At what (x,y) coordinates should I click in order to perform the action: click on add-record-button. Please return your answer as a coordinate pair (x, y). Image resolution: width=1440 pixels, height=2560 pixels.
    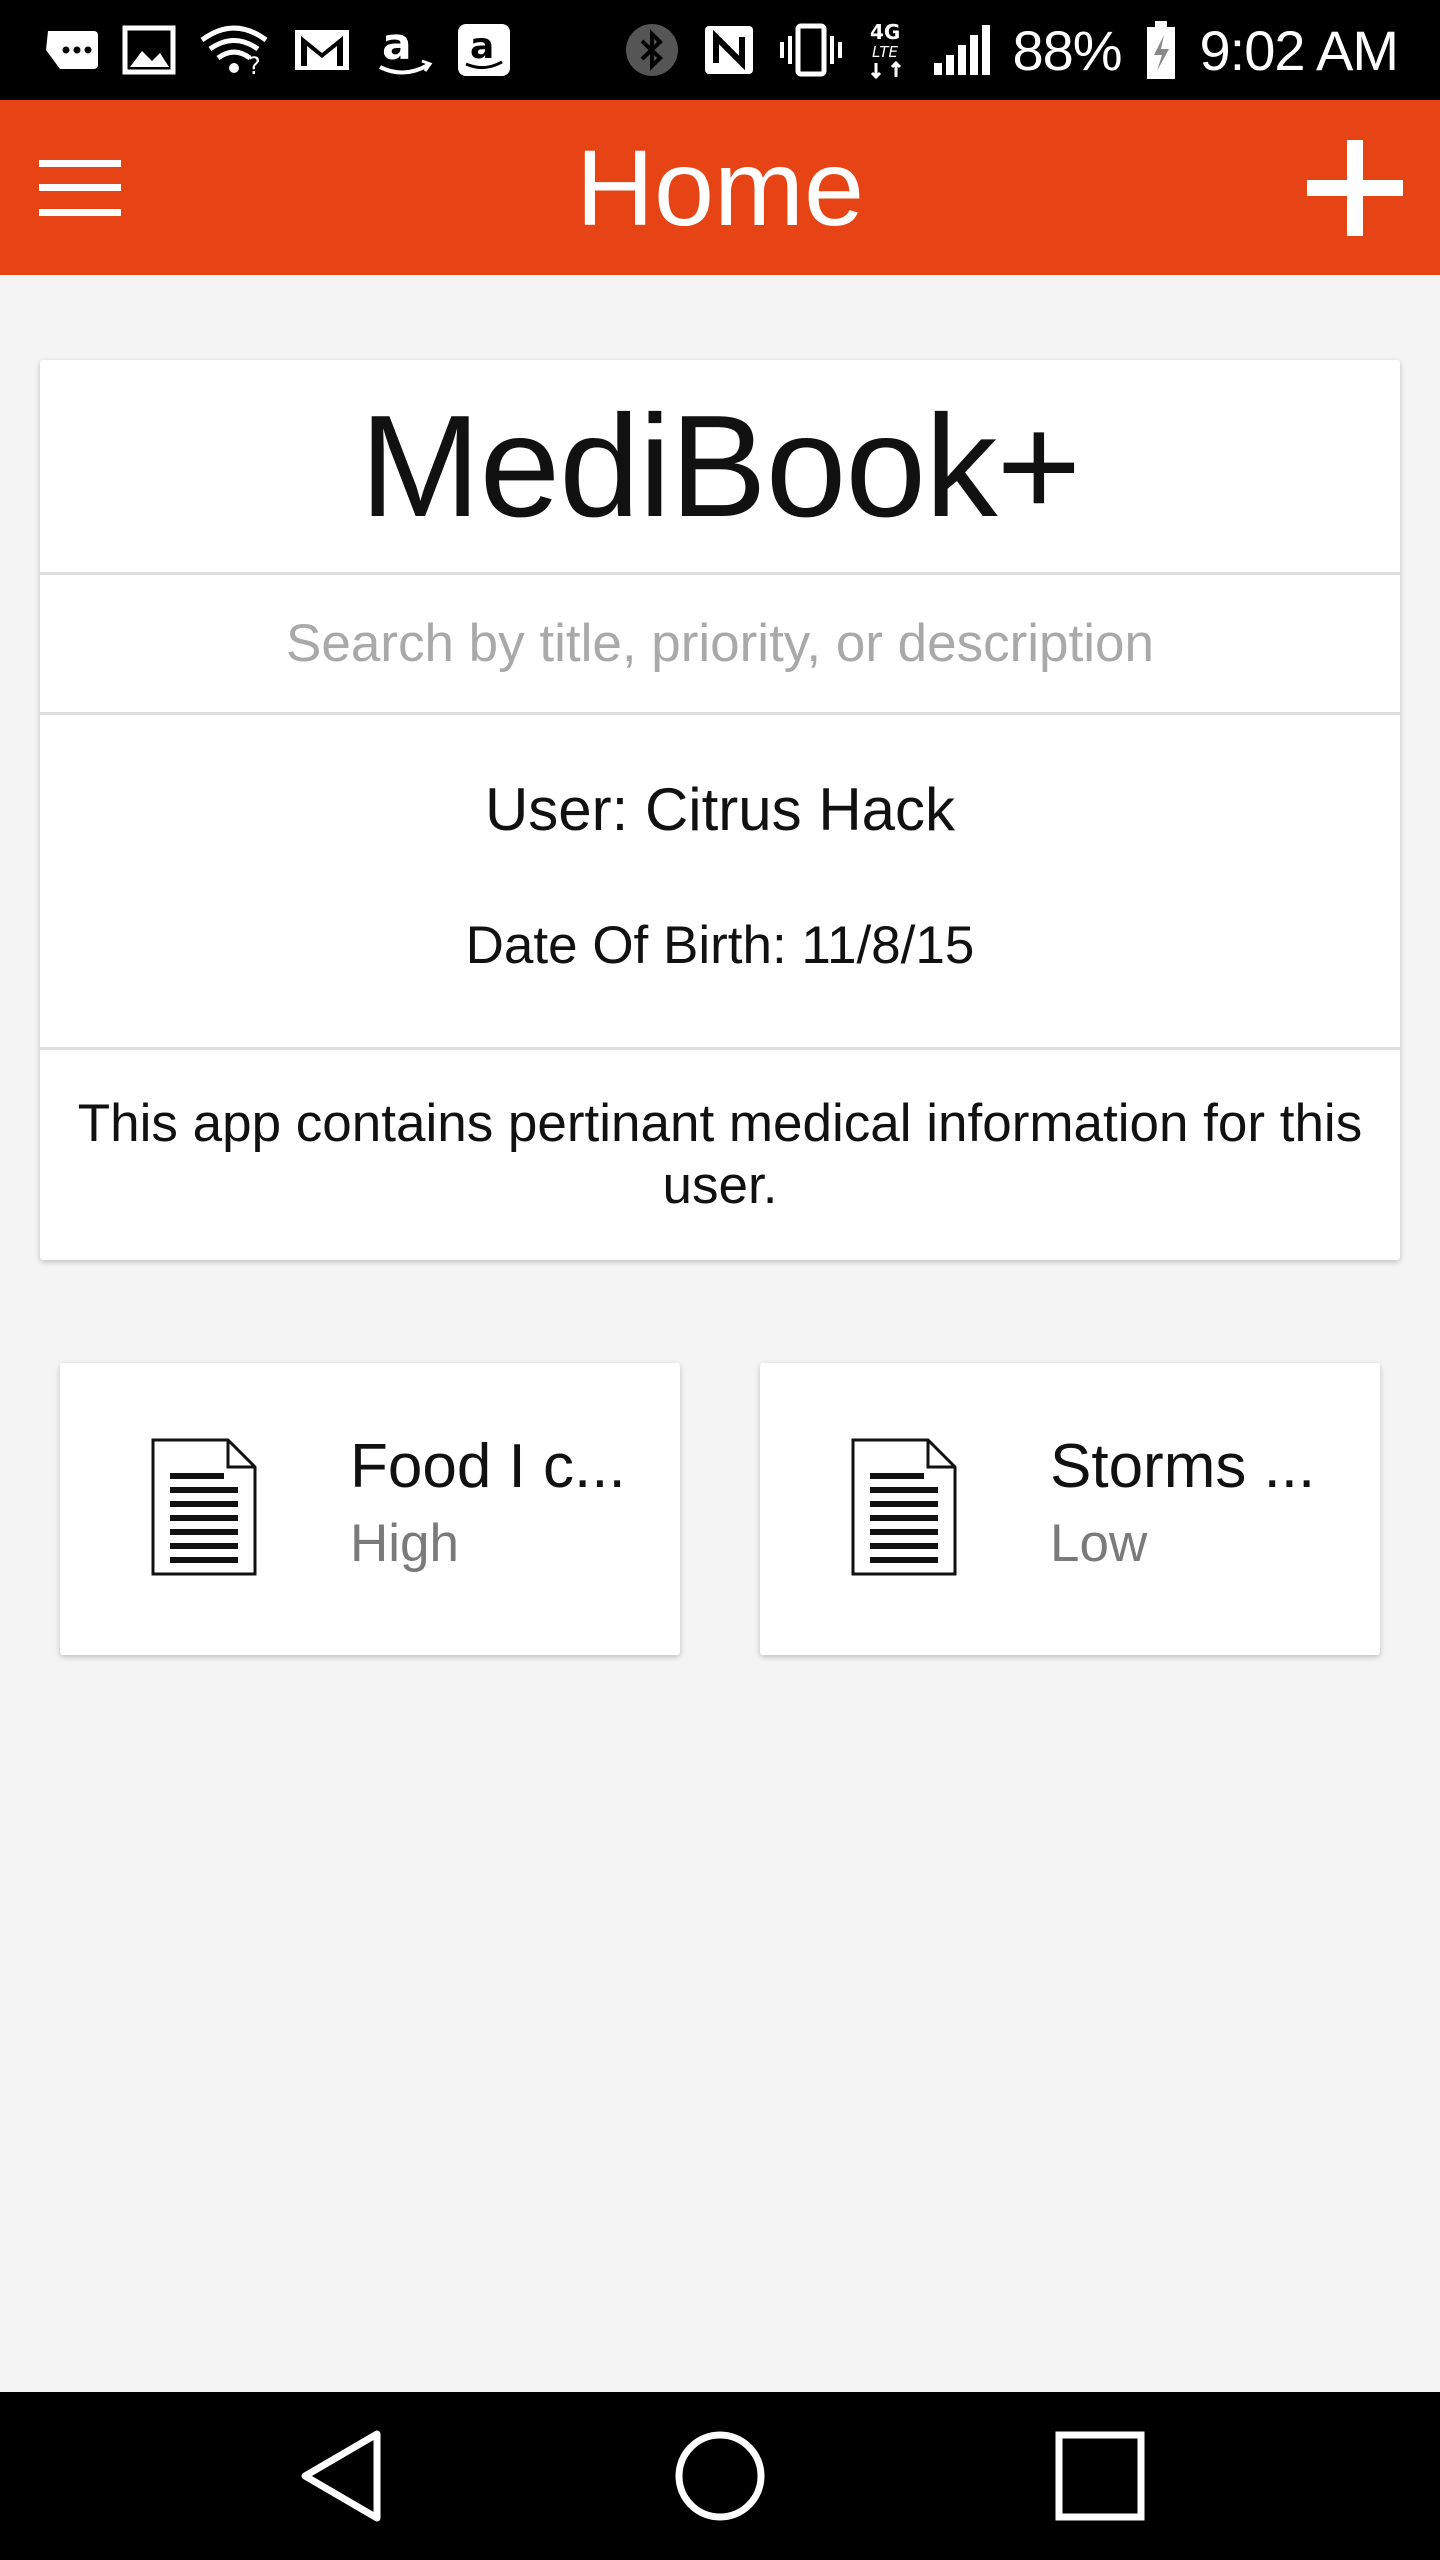
    Looking at the image, I should click on (1355, 188).